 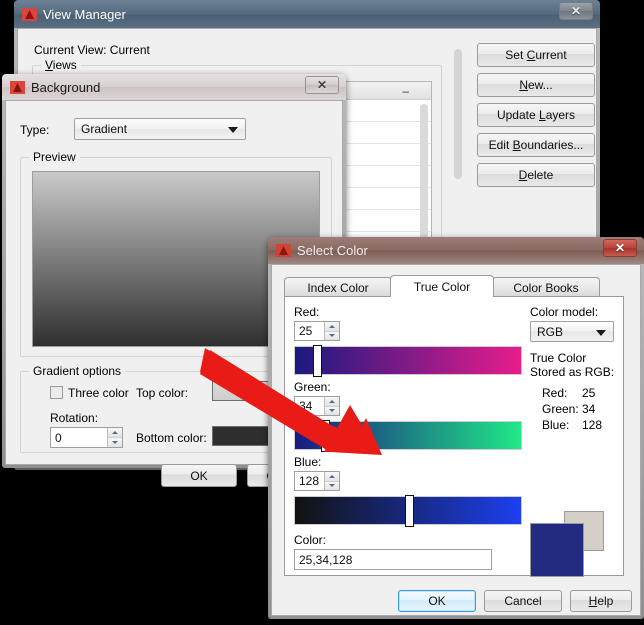 I want to click on color-model-combobox: RGB, so click(x=572, y=331).